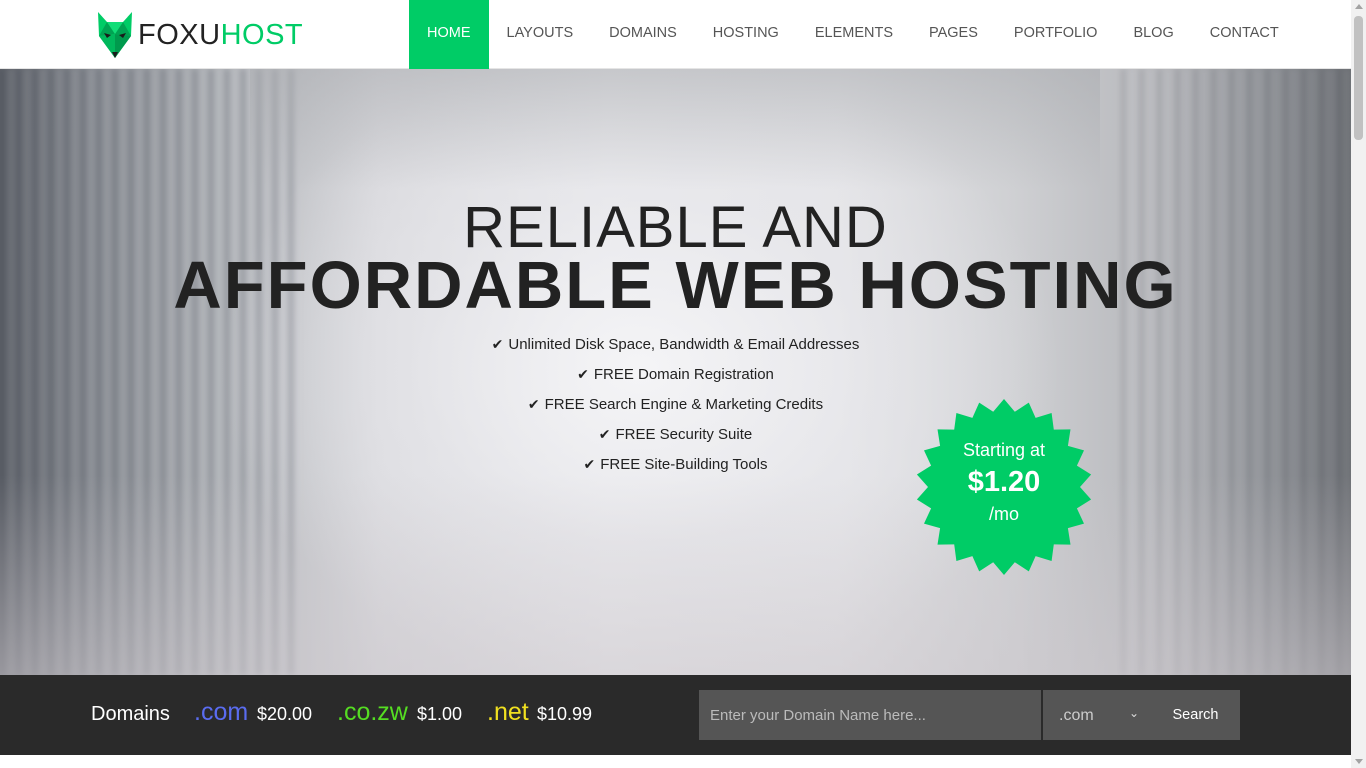 The image size is (1366, 768). Describe the element at coordinates (1195, 715) in the screenshot. I see `domain-search-button: Search` at that location.